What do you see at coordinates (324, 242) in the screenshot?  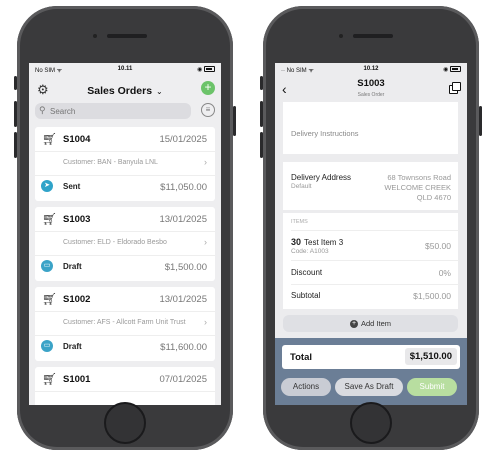 I see `item-name: Test Item 3` at bounding box center [324, 242].